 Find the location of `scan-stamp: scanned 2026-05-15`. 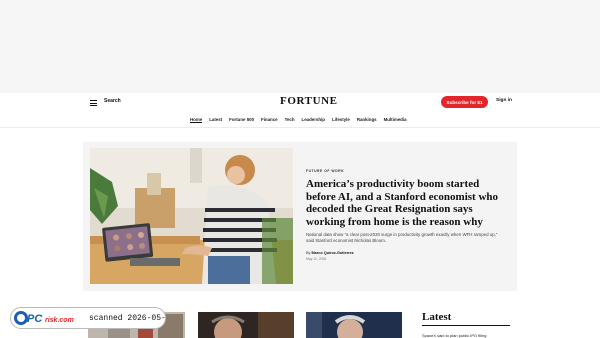

scan-stamp: scanned 2026-05-15 is located at coordinates (127, 318).